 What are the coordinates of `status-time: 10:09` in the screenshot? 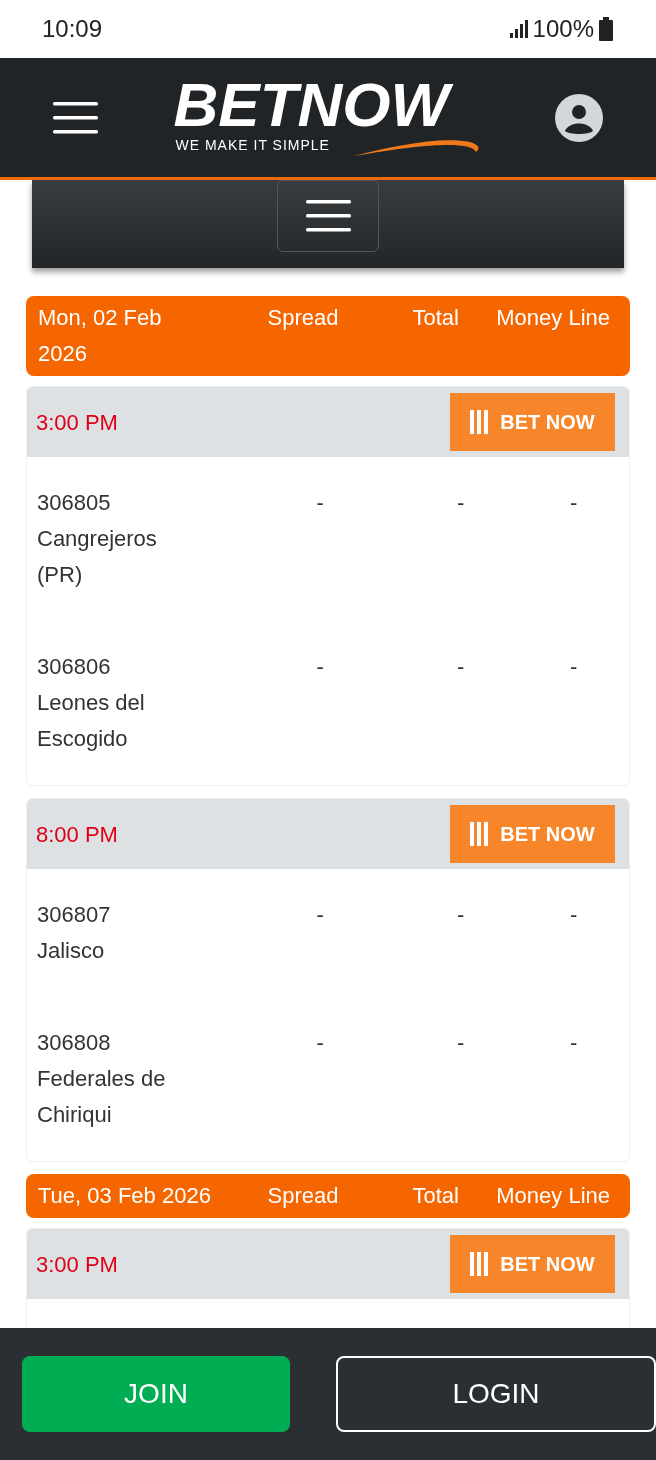 It's located at (72, 29).